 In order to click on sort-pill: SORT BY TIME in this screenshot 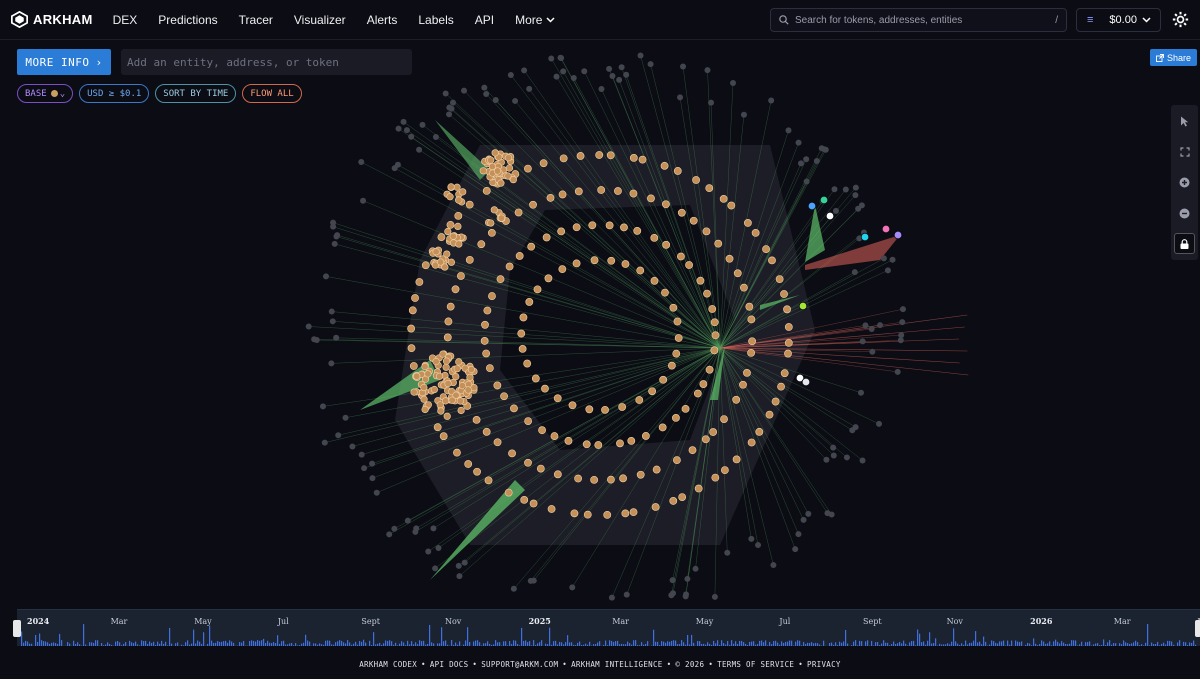, I will do `click(196, 93)`.